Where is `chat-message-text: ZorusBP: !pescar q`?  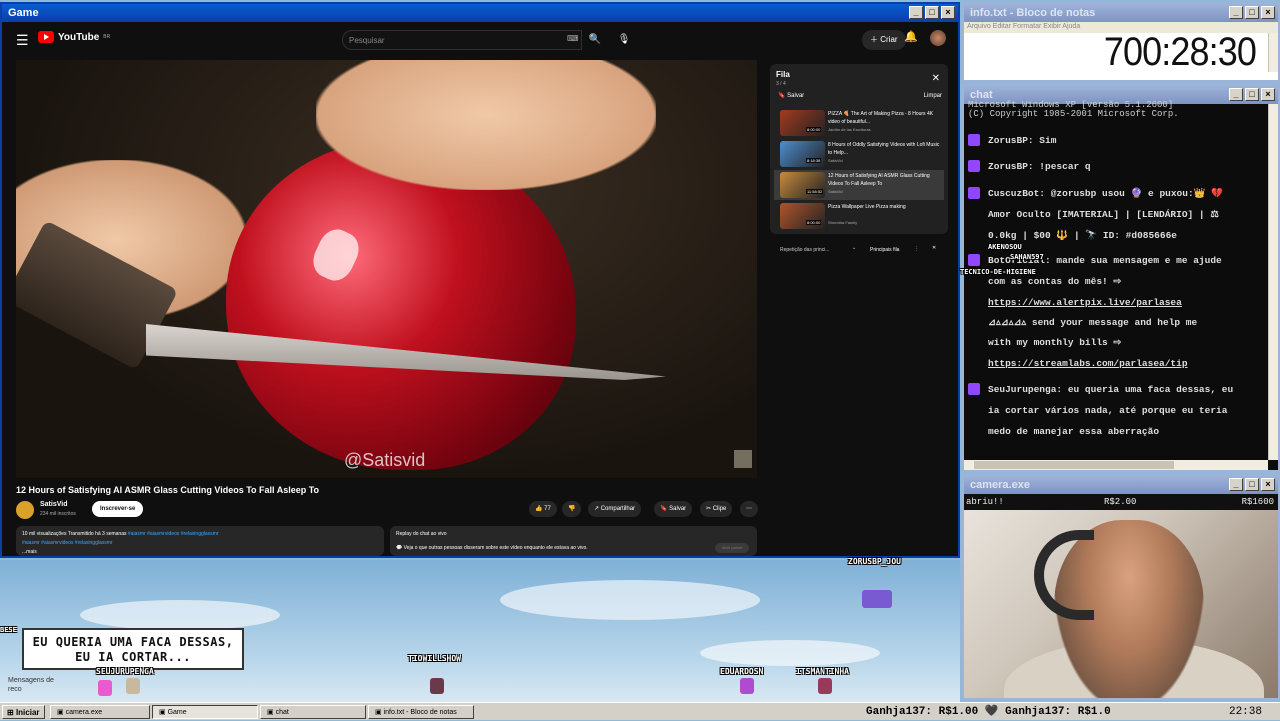
chat-message-text: ZorusBP: !pescar q is located at coordinates (1039, 166).